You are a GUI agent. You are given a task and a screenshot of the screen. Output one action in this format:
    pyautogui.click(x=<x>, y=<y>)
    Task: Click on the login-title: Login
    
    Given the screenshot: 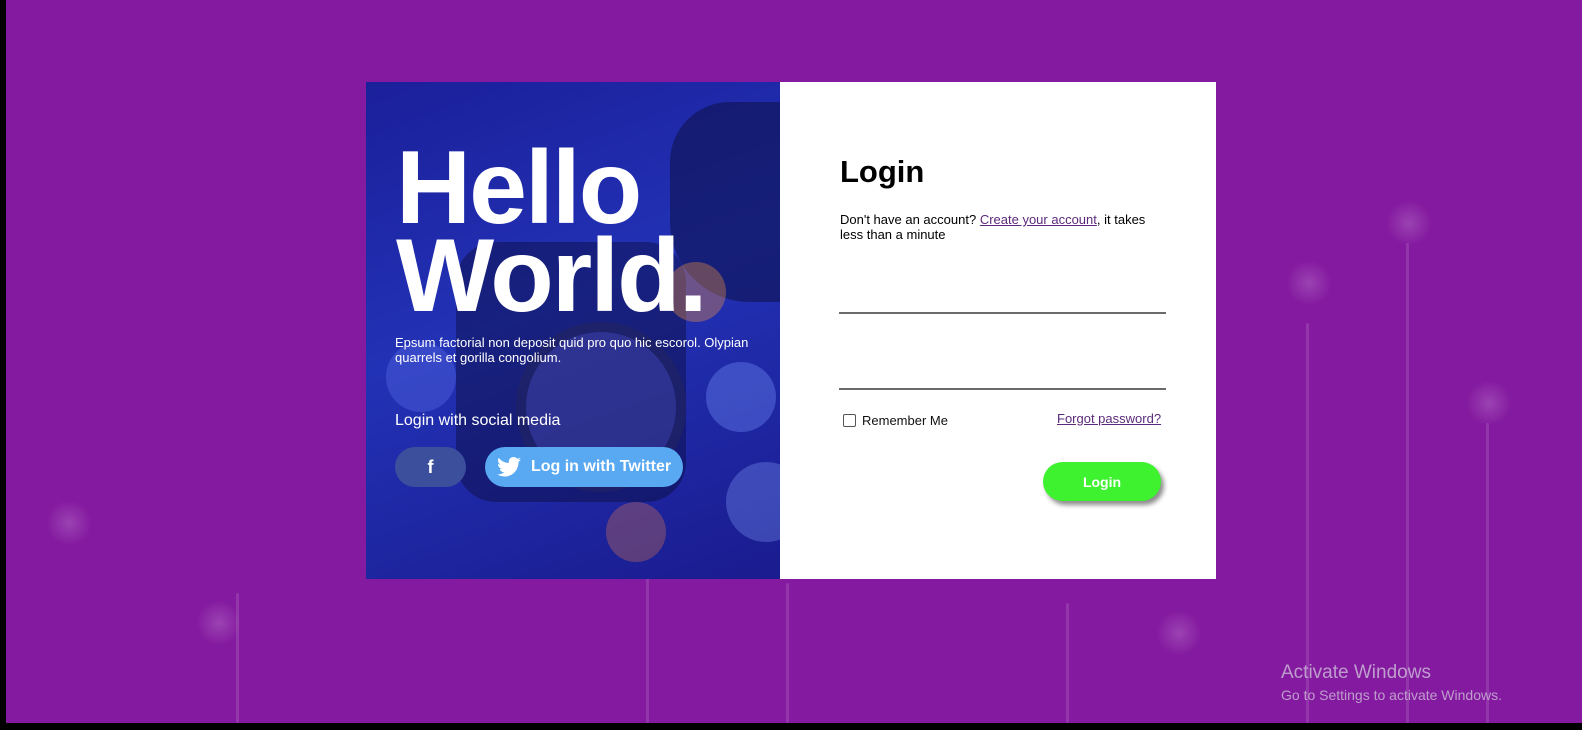 What is the action you would take?
    pyautogui.click(x=882, y=171)
    